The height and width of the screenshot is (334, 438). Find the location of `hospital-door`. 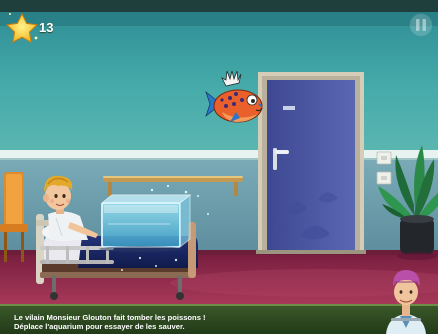

hospital-door is located at coordinates (311, 163).